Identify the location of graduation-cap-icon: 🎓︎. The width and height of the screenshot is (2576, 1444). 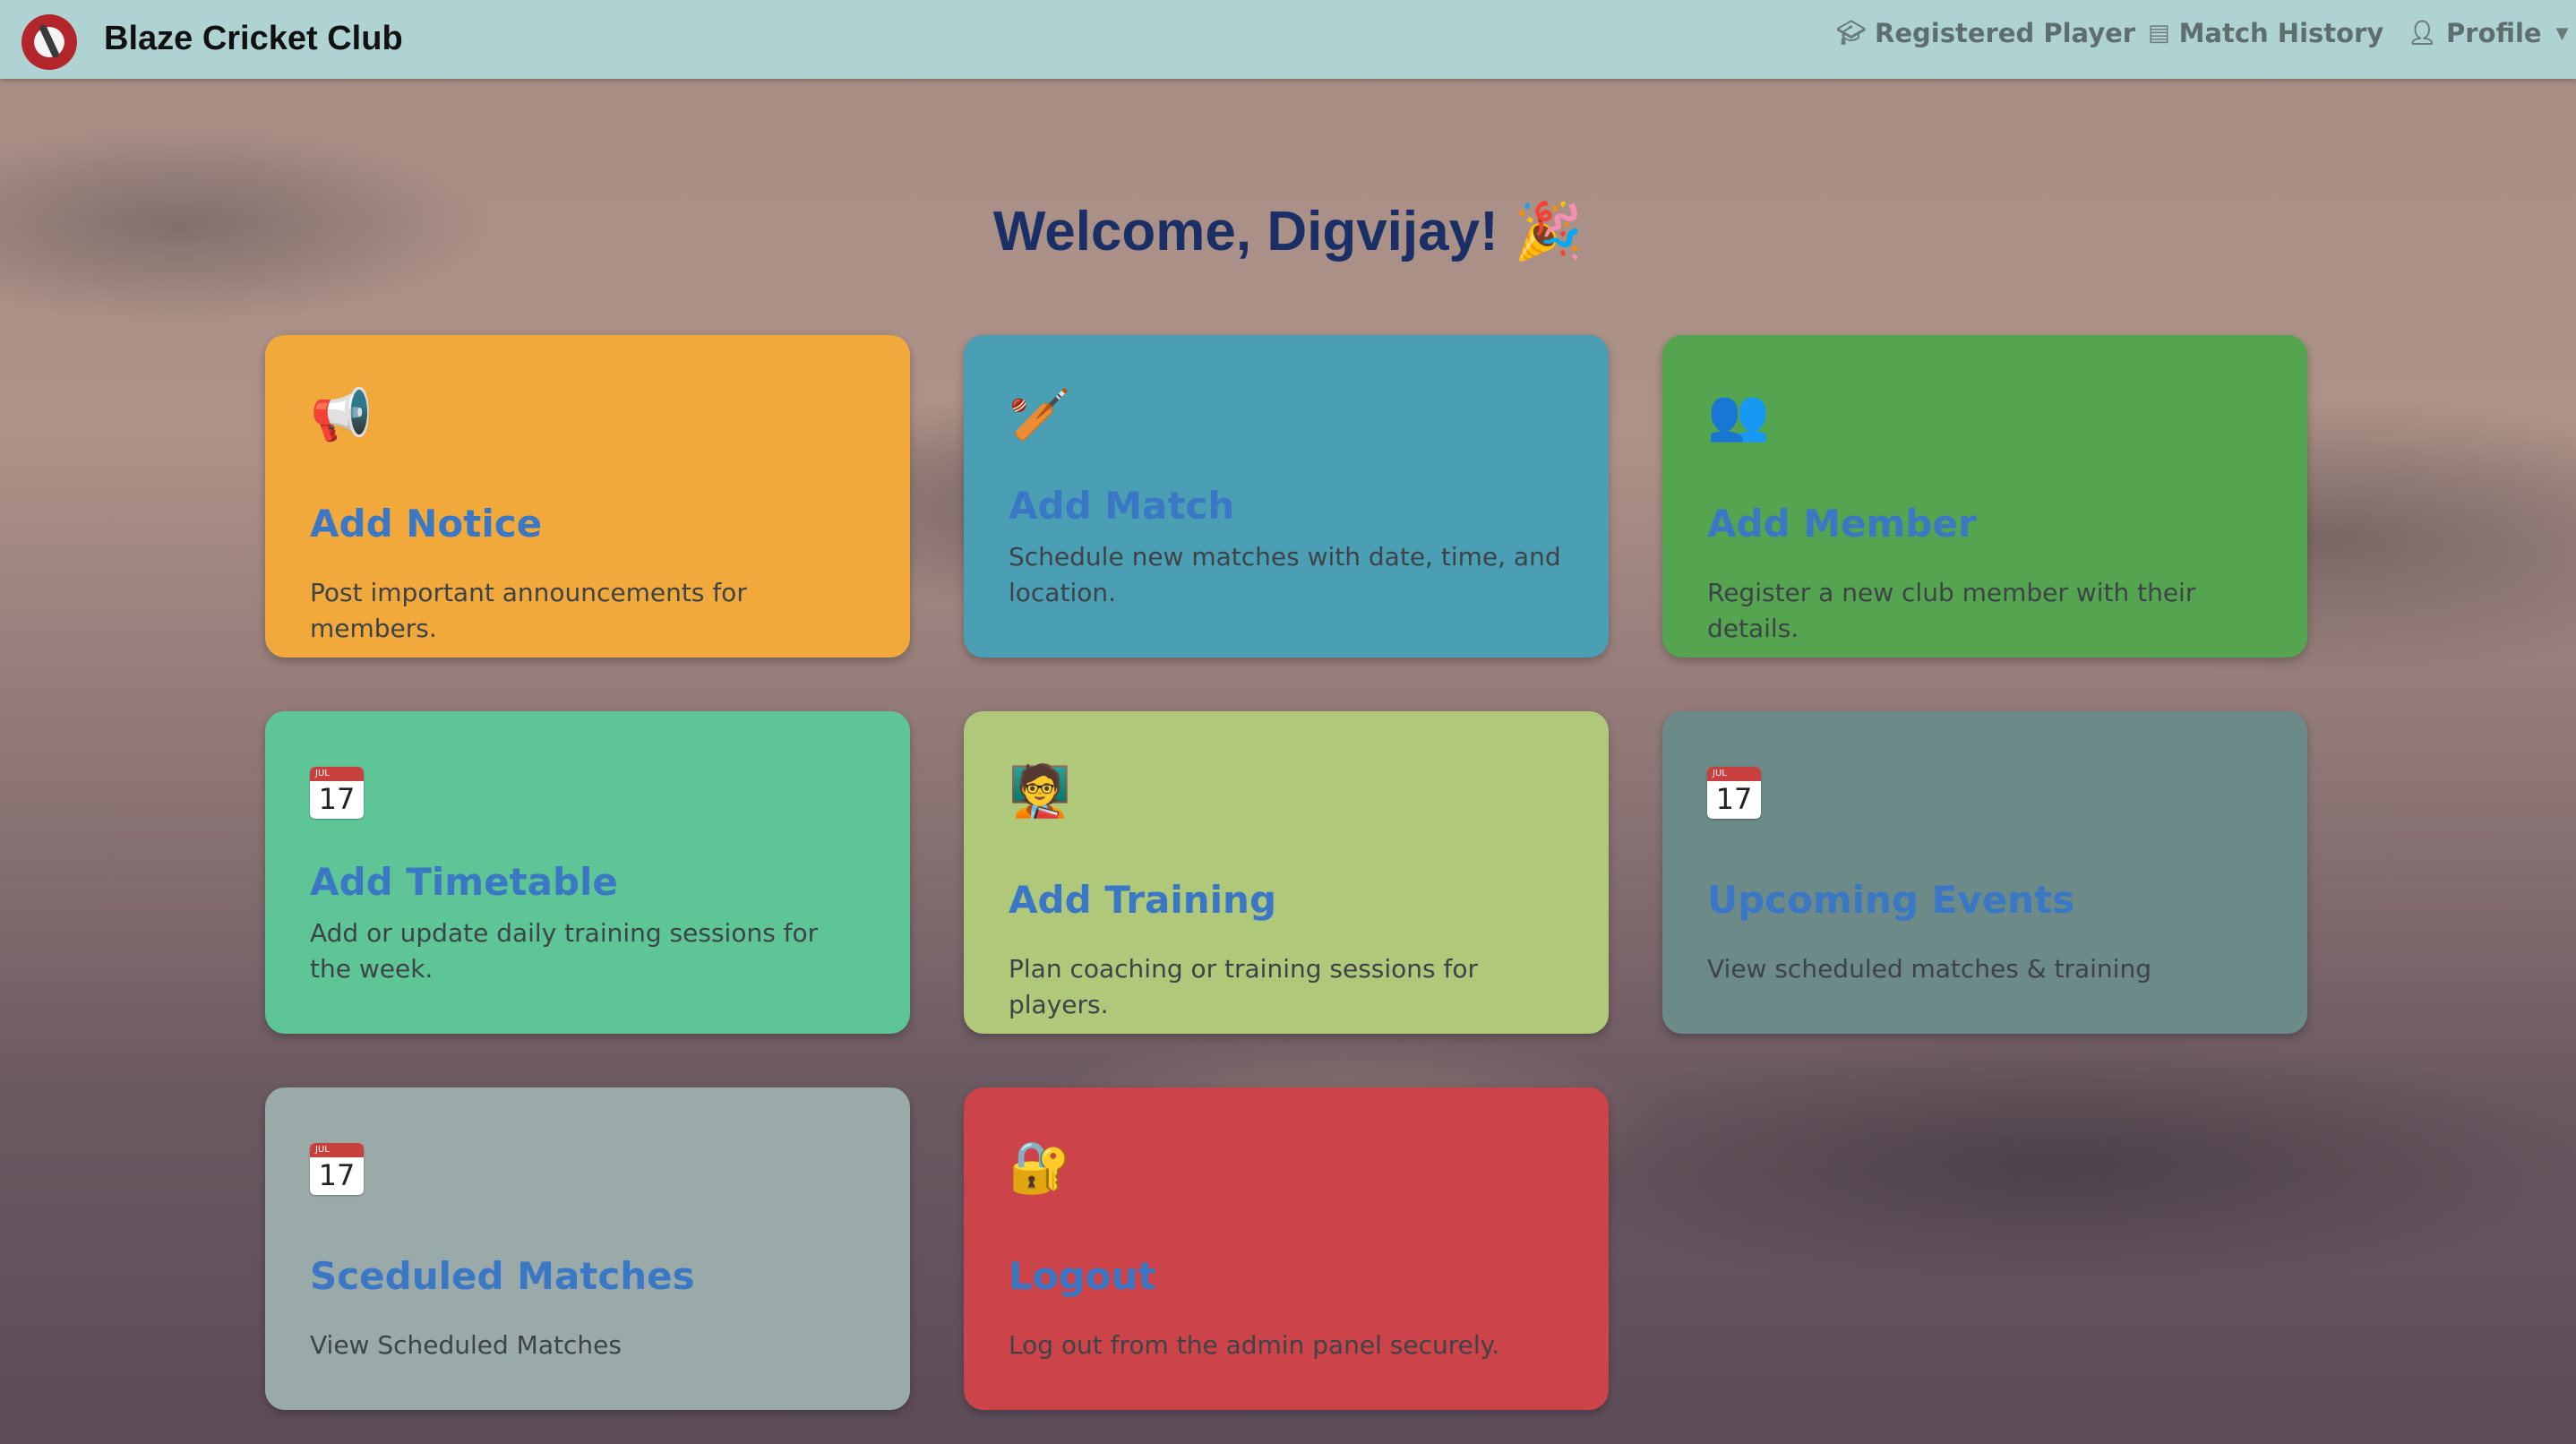
(1851, 33).